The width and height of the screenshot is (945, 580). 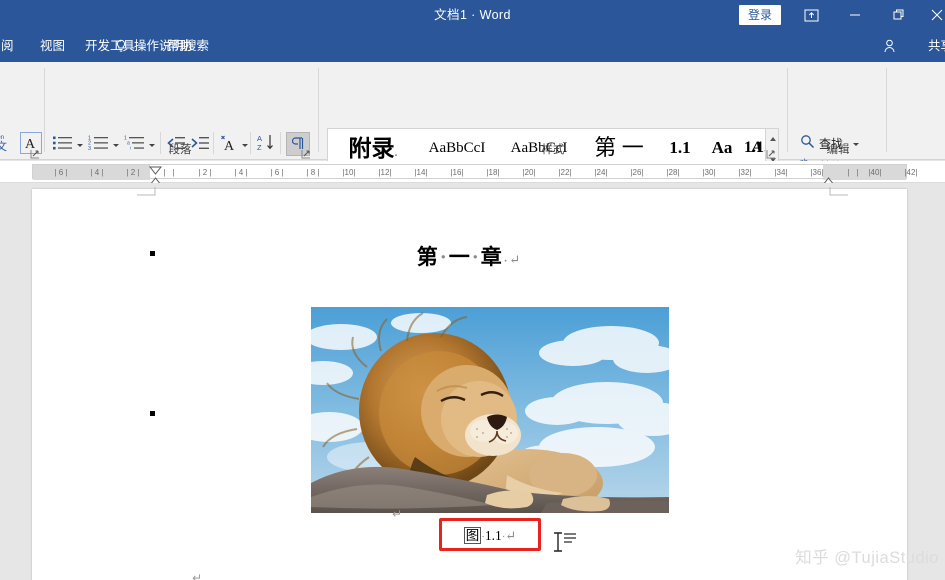 I want to click on caption-highlight-box: 图 ·1.1·↵, so click(x=490, y=534).